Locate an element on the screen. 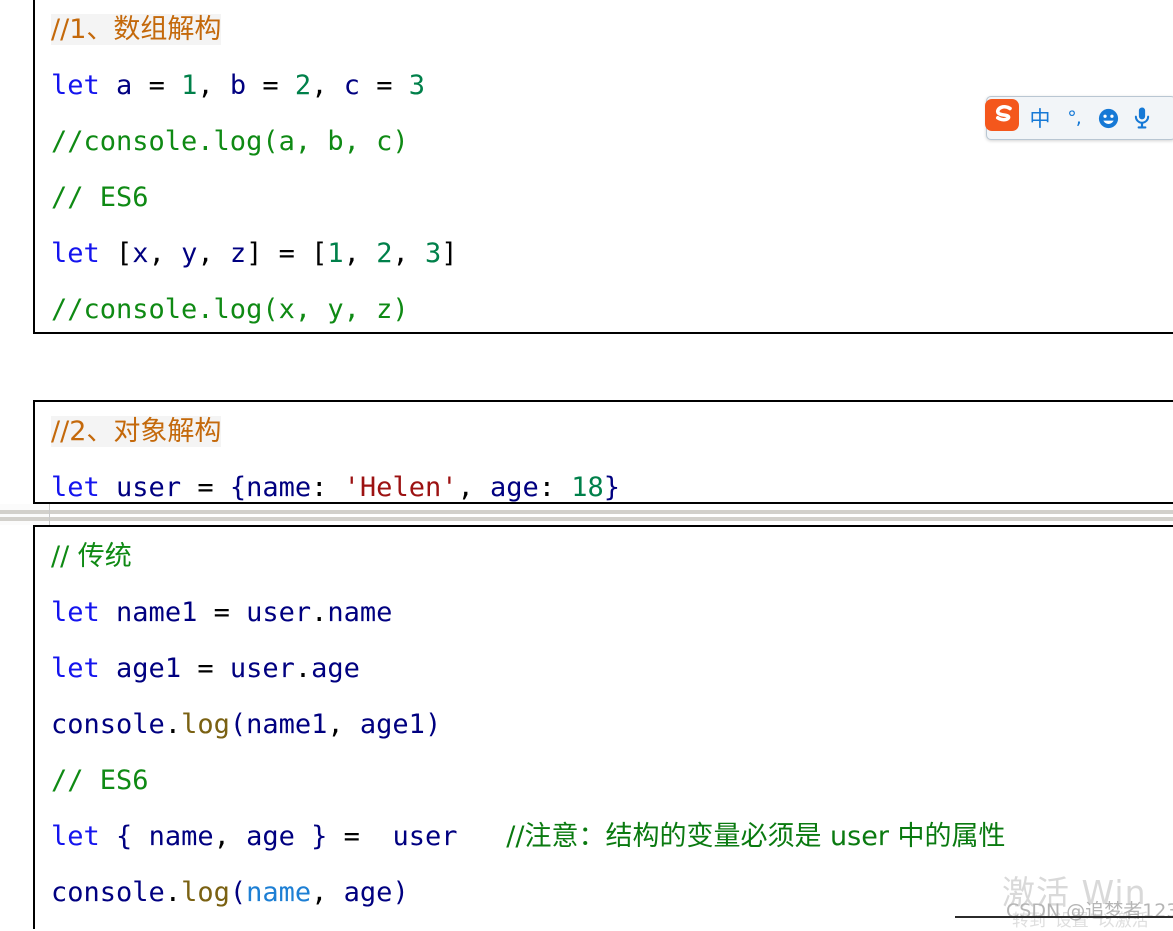 The image size is (1173, 931). code-token-ident: x is located at coordinates (140, 253).